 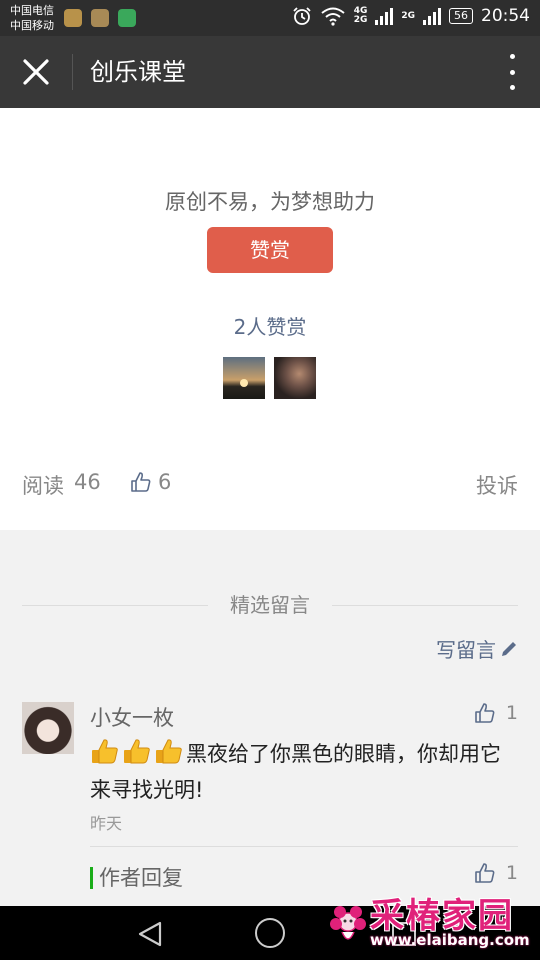 I want to click on site-watermark: 采椿家园 www.elaibang.com, so click(x=431, y=922).